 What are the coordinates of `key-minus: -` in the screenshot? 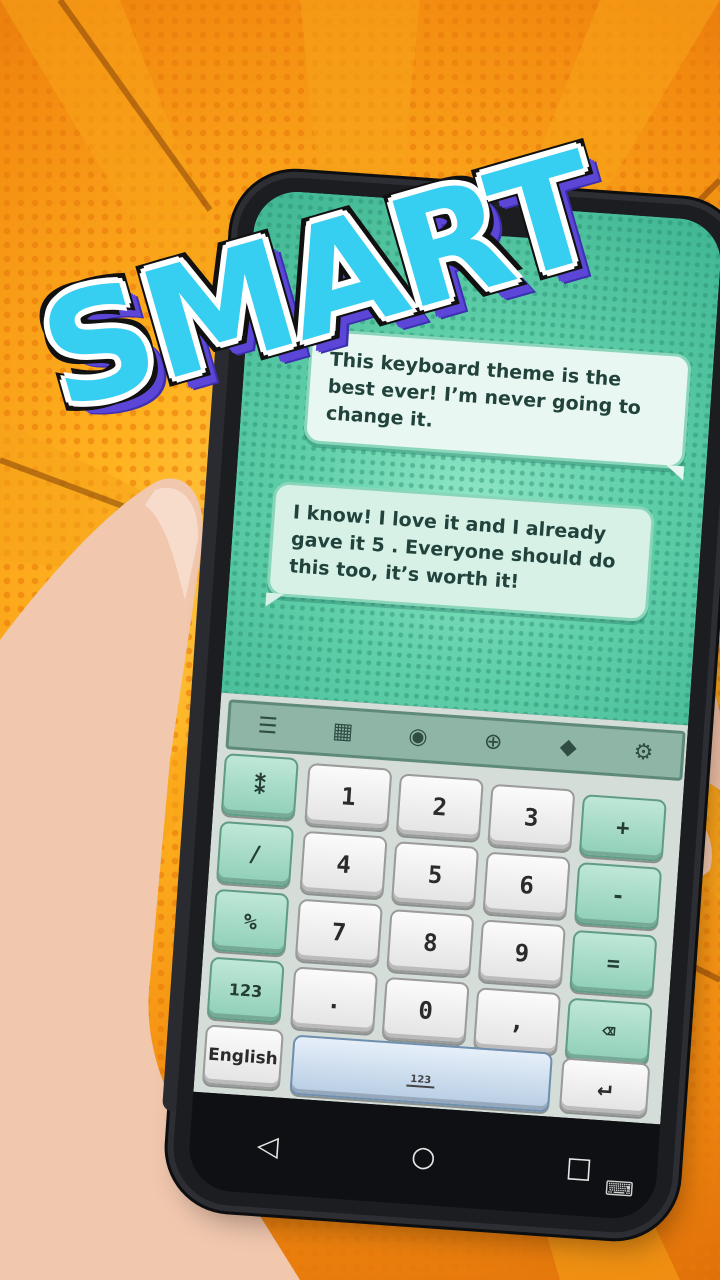 It's located at (618, 895).